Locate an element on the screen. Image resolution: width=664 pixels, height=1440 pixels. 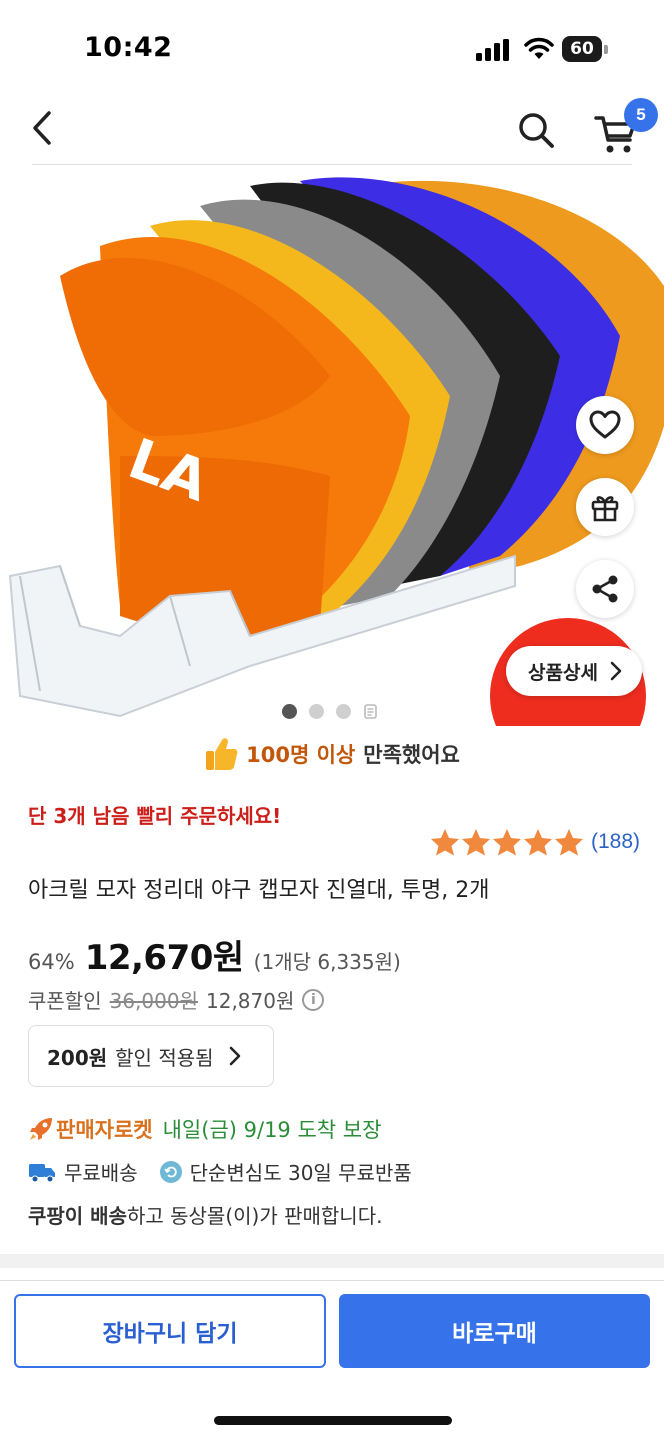
wifi-icon is located at coordinates (539, 48).